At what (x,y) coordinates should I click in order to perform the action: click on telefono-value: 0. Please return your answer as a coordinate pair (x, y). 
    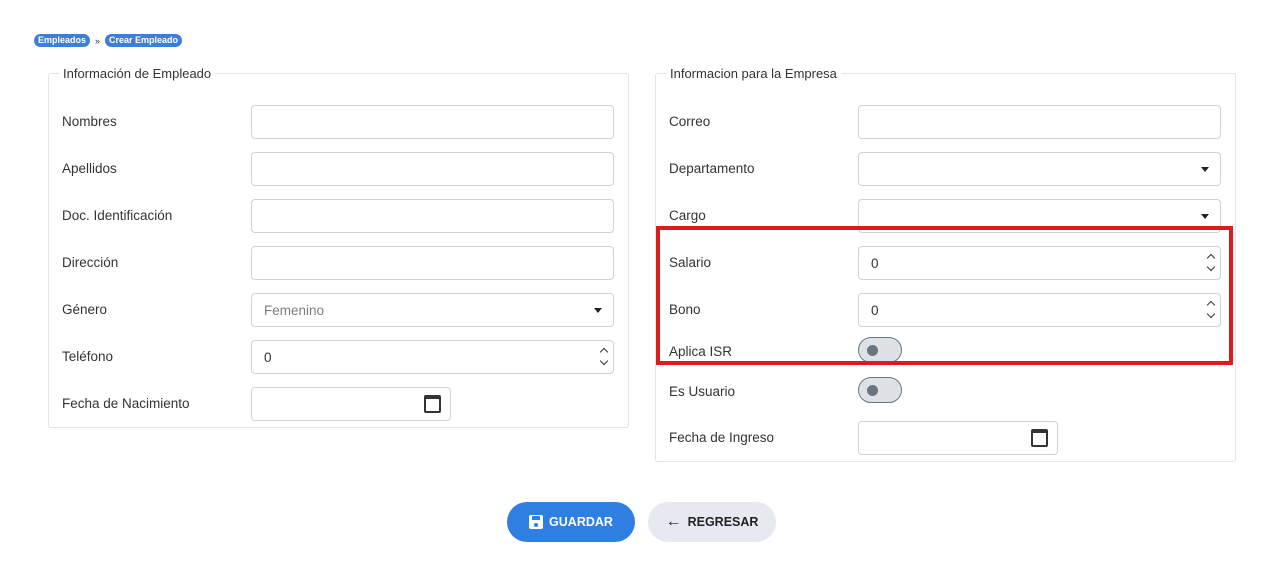
    Looking at the image, I should click on (268, 357).